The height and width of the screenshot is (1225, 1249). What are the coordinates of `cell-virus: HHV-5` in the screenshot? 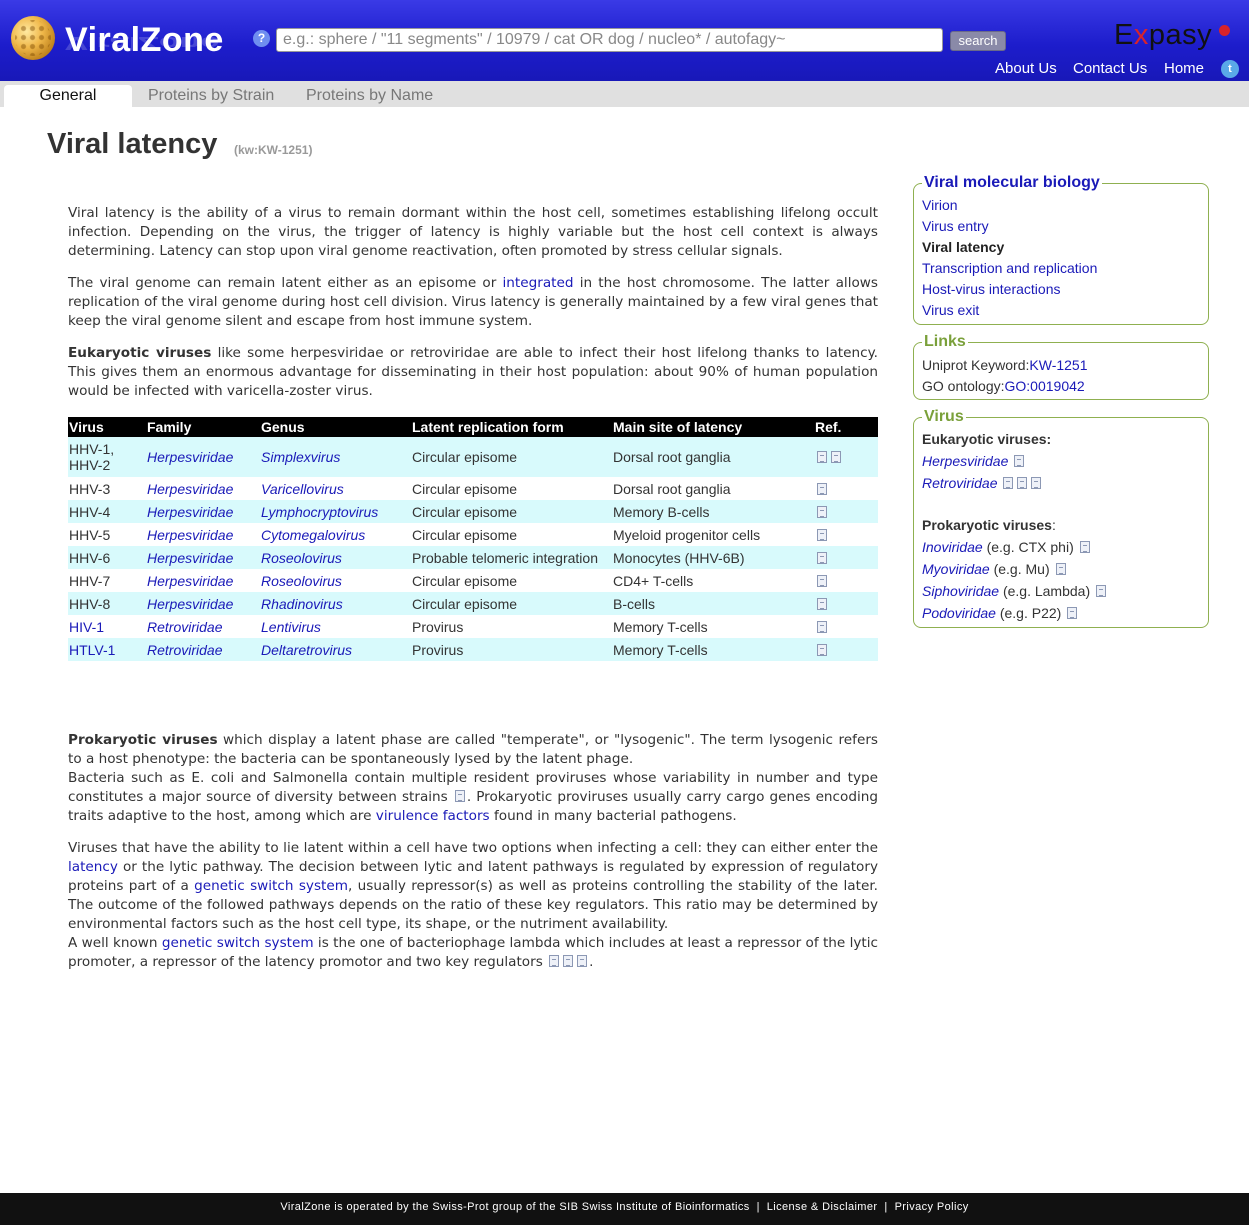 It's located at (107, 534).